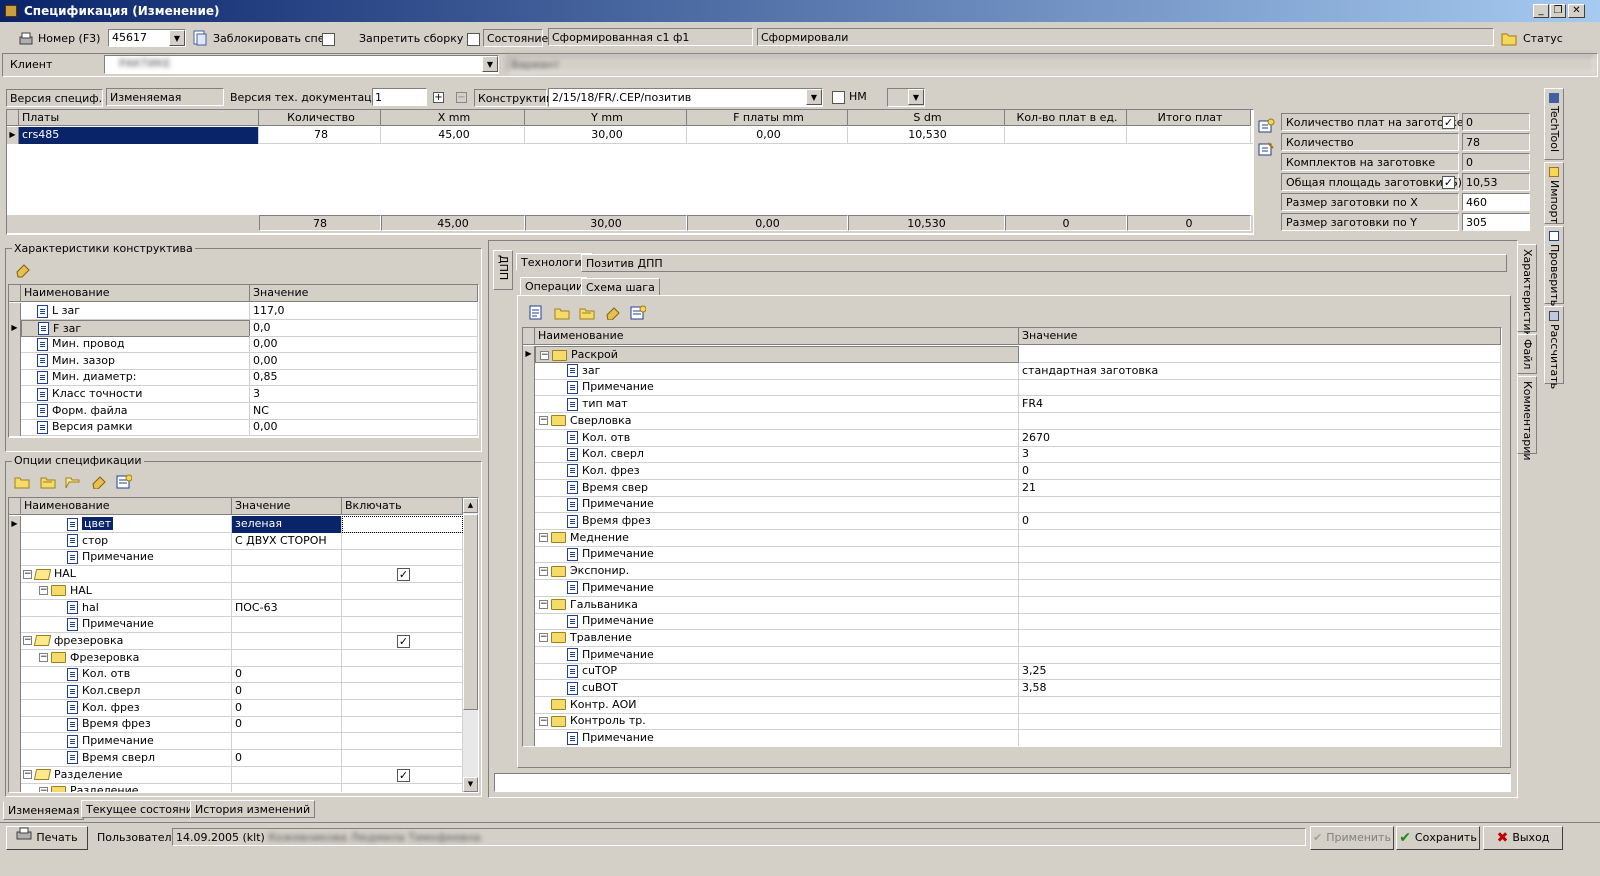 The image size is (1600, 876). Describe the element at coordinates (606, 135) in the screenshot. I see `table-cell: 30,00` at that location.